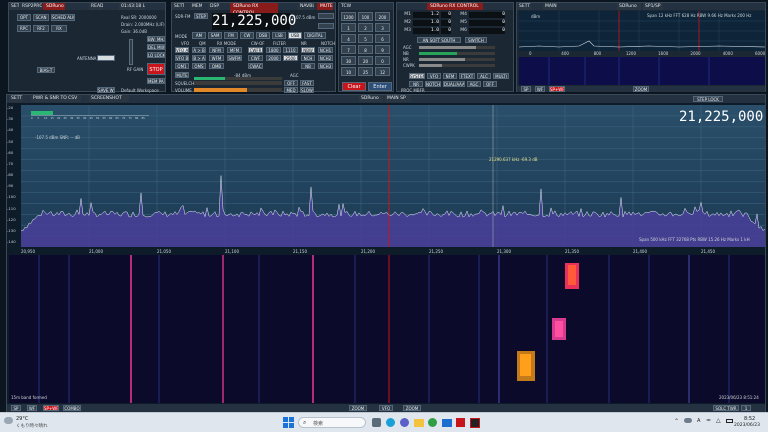 This screenshot has width=768, height=432. Describe the element at coordinates (199, 58) in the screenshot. I see `b-to-a-button: B > A` at that location.